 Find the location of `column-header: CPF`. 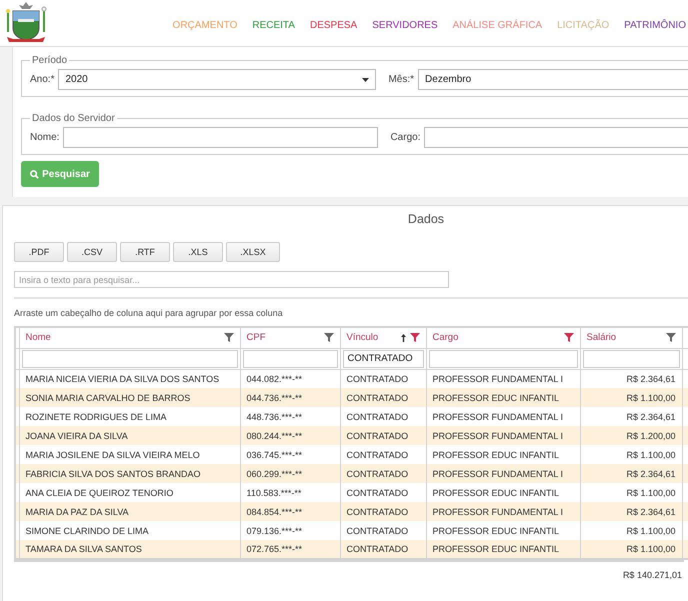

column-header: CPF is located at coordinates (290, 337).